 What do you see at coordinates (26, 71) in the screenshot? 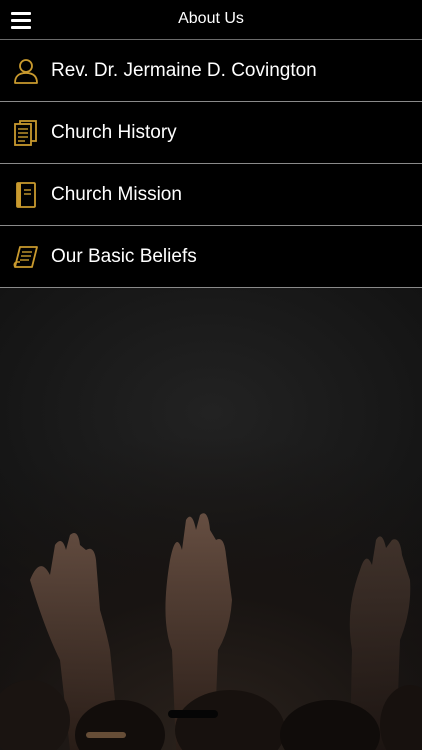
I see `person-icon` at bounding box center [26, 71].